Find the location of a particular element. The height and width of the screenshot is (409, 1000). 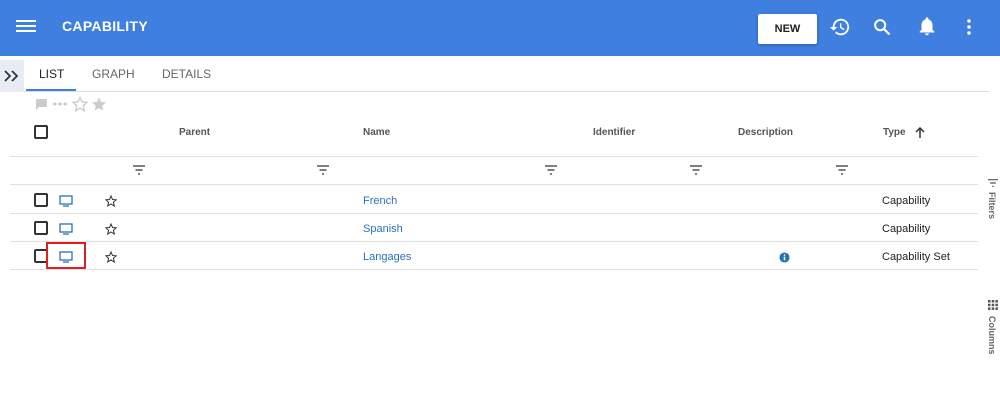

sidebar-expand-button is located at coordinates (12, 76).